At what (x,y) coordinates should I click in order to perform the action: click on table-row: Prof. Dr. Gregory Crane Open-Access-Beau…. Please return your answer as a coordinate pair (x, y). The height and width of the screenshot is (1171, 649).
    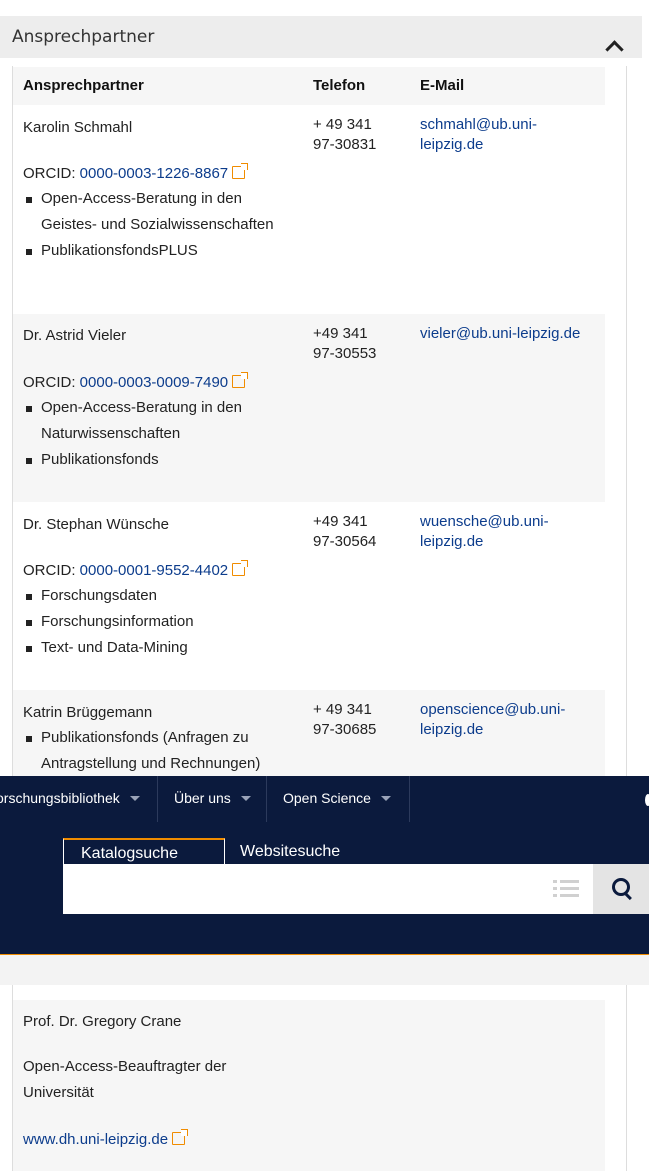
    Looking at the image, I should click on (309, 1085).